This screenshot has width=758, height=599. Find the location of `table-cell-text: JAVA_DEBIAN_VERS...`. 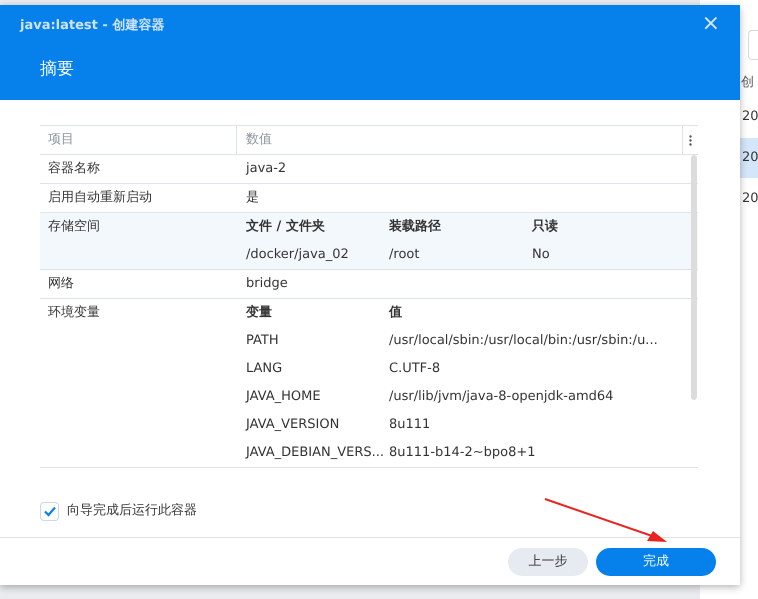

table-cell-text: JAVA_DEBIAN_VERS... is located at coordinates (316, 453).